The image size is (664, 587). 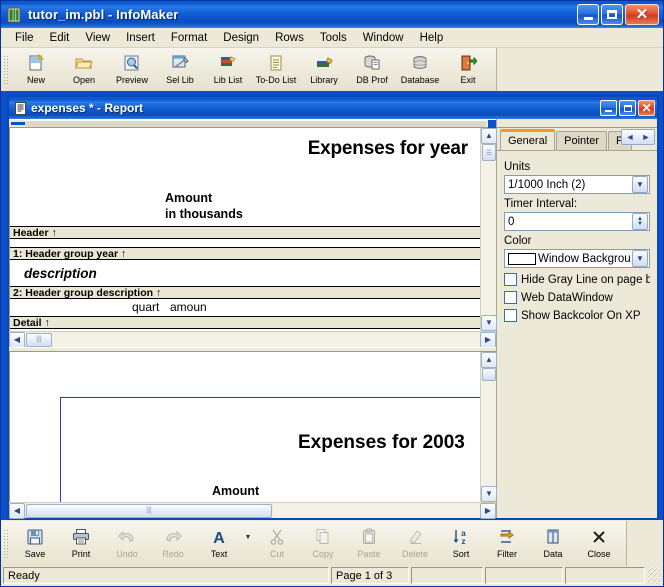 What do you see at coordinates (627, 108) in the screenshot?
I see `child-maximize-button` at bounding box center [627, 108].